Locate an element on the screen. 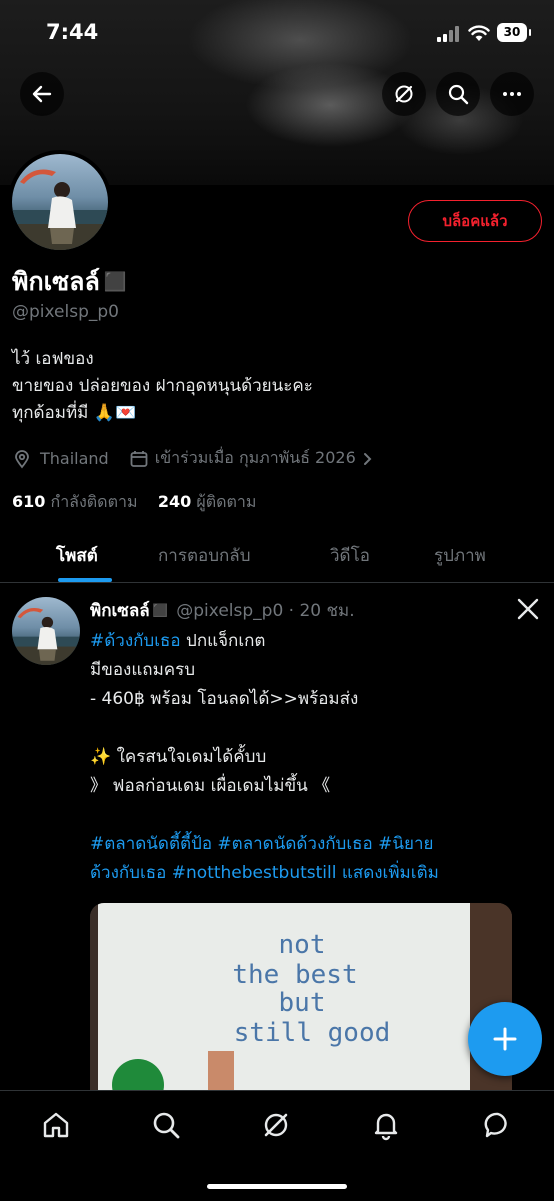 This screenshot has width=554, height=1201. compose-button is located at coordinates (505, 1039).